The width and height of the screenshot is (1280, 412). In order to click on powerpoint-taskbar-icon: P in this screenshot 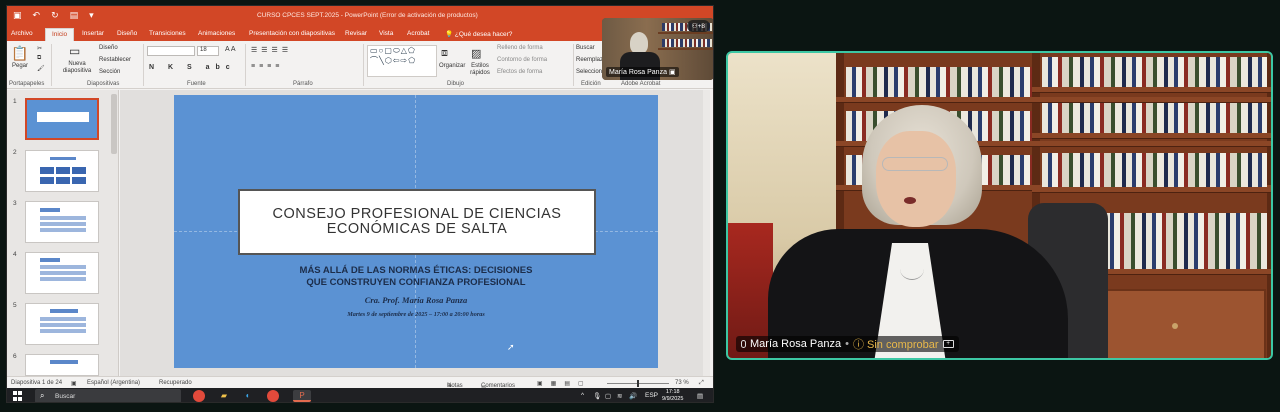, I will do `click(302, 396)`.